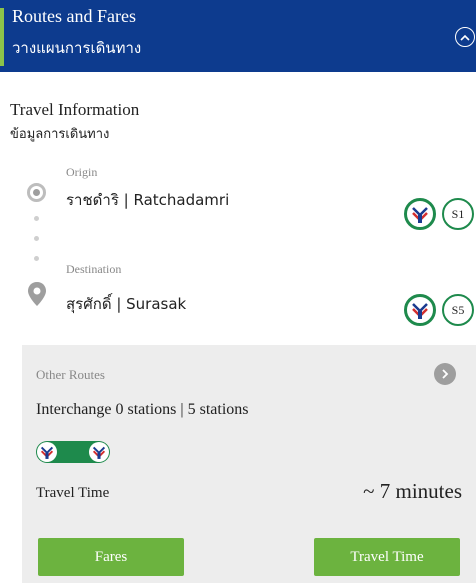 Image resolution: width=476 pixels, height=583 pixels. Describe the element at coordinates (82, 172) in the screenshot. I see `origin-label: Origin` at that location.